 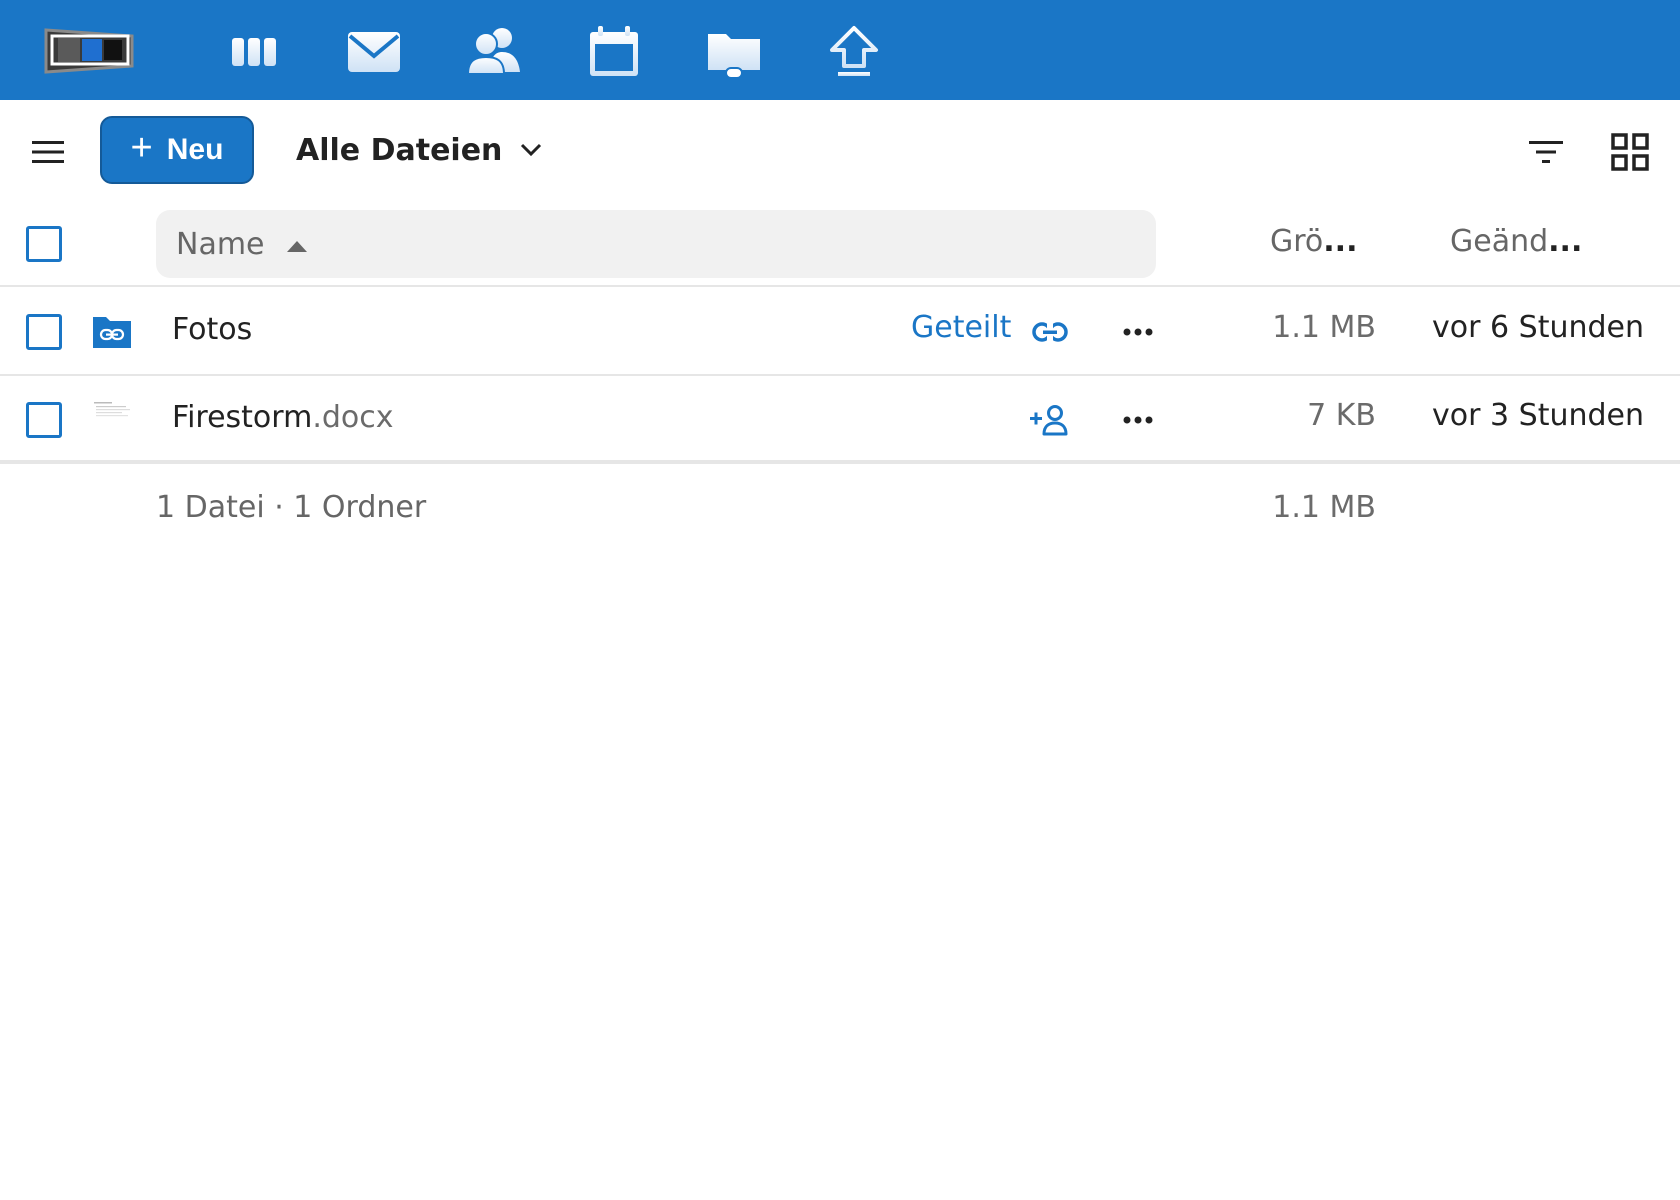 I want to click on file-name: Fotos, so click(x=212, y=329).